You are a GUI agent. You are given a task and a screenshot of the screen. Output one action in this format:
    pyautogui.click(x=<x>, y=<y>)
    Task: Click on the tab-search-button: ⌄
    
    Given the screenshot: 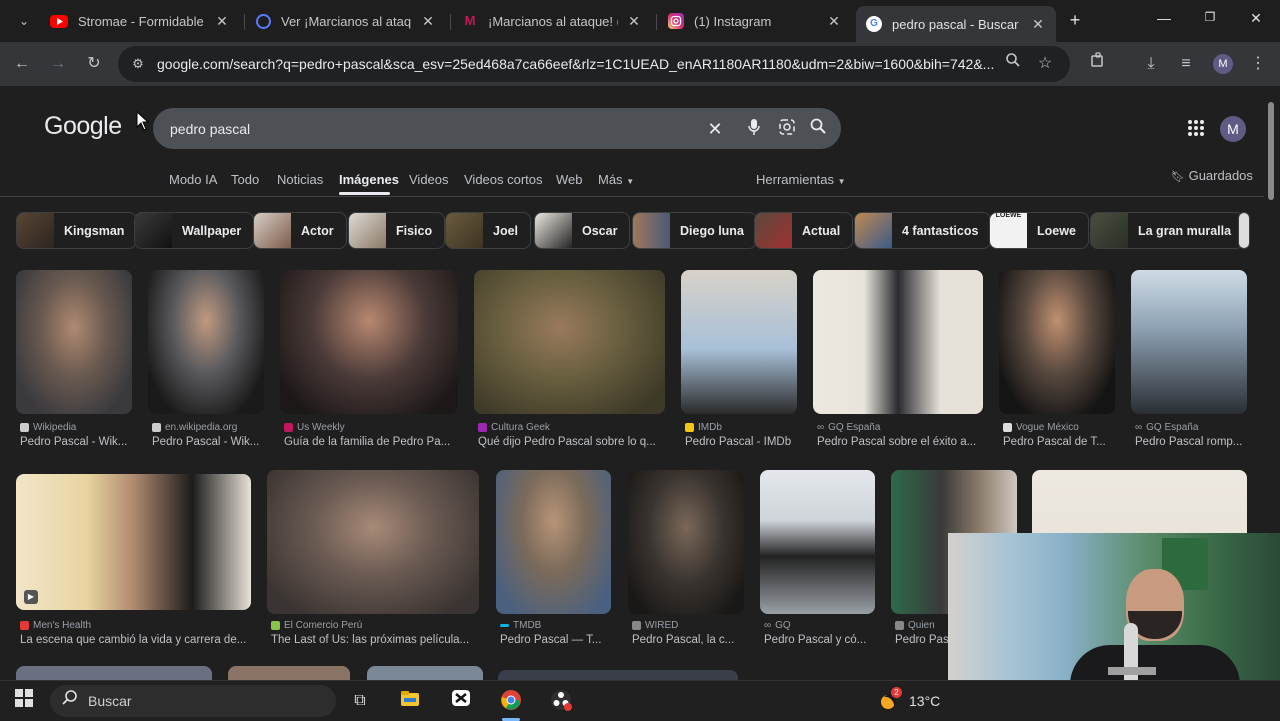 What is the action you would take?
    pyautogui.click(x=24, y=21)
    